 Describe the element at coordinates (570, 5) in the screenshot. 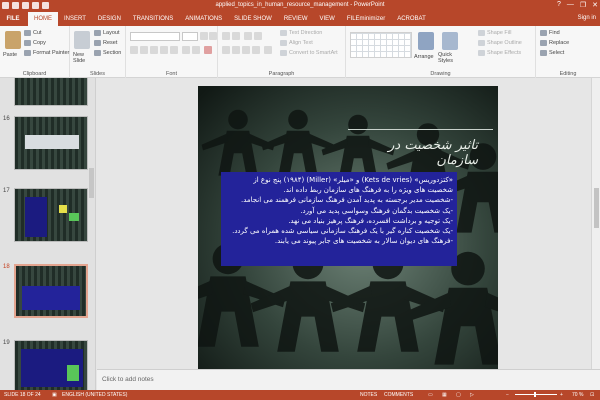

I see `minimize-button: —` at that location.